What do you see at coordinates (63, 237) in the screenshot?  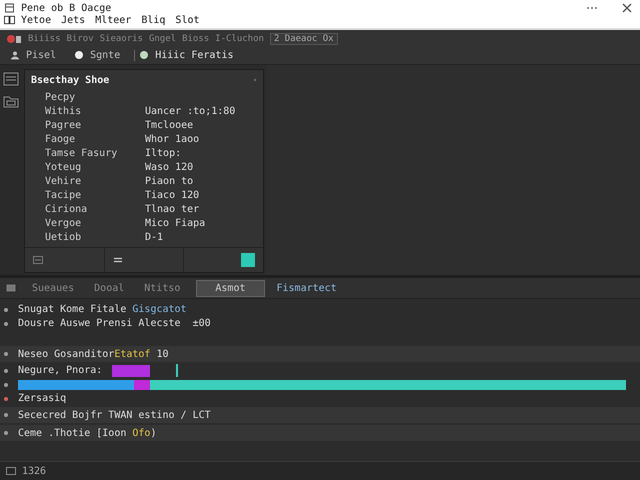 I see `property-label: Uetiob` at bounding box center [63, 237].